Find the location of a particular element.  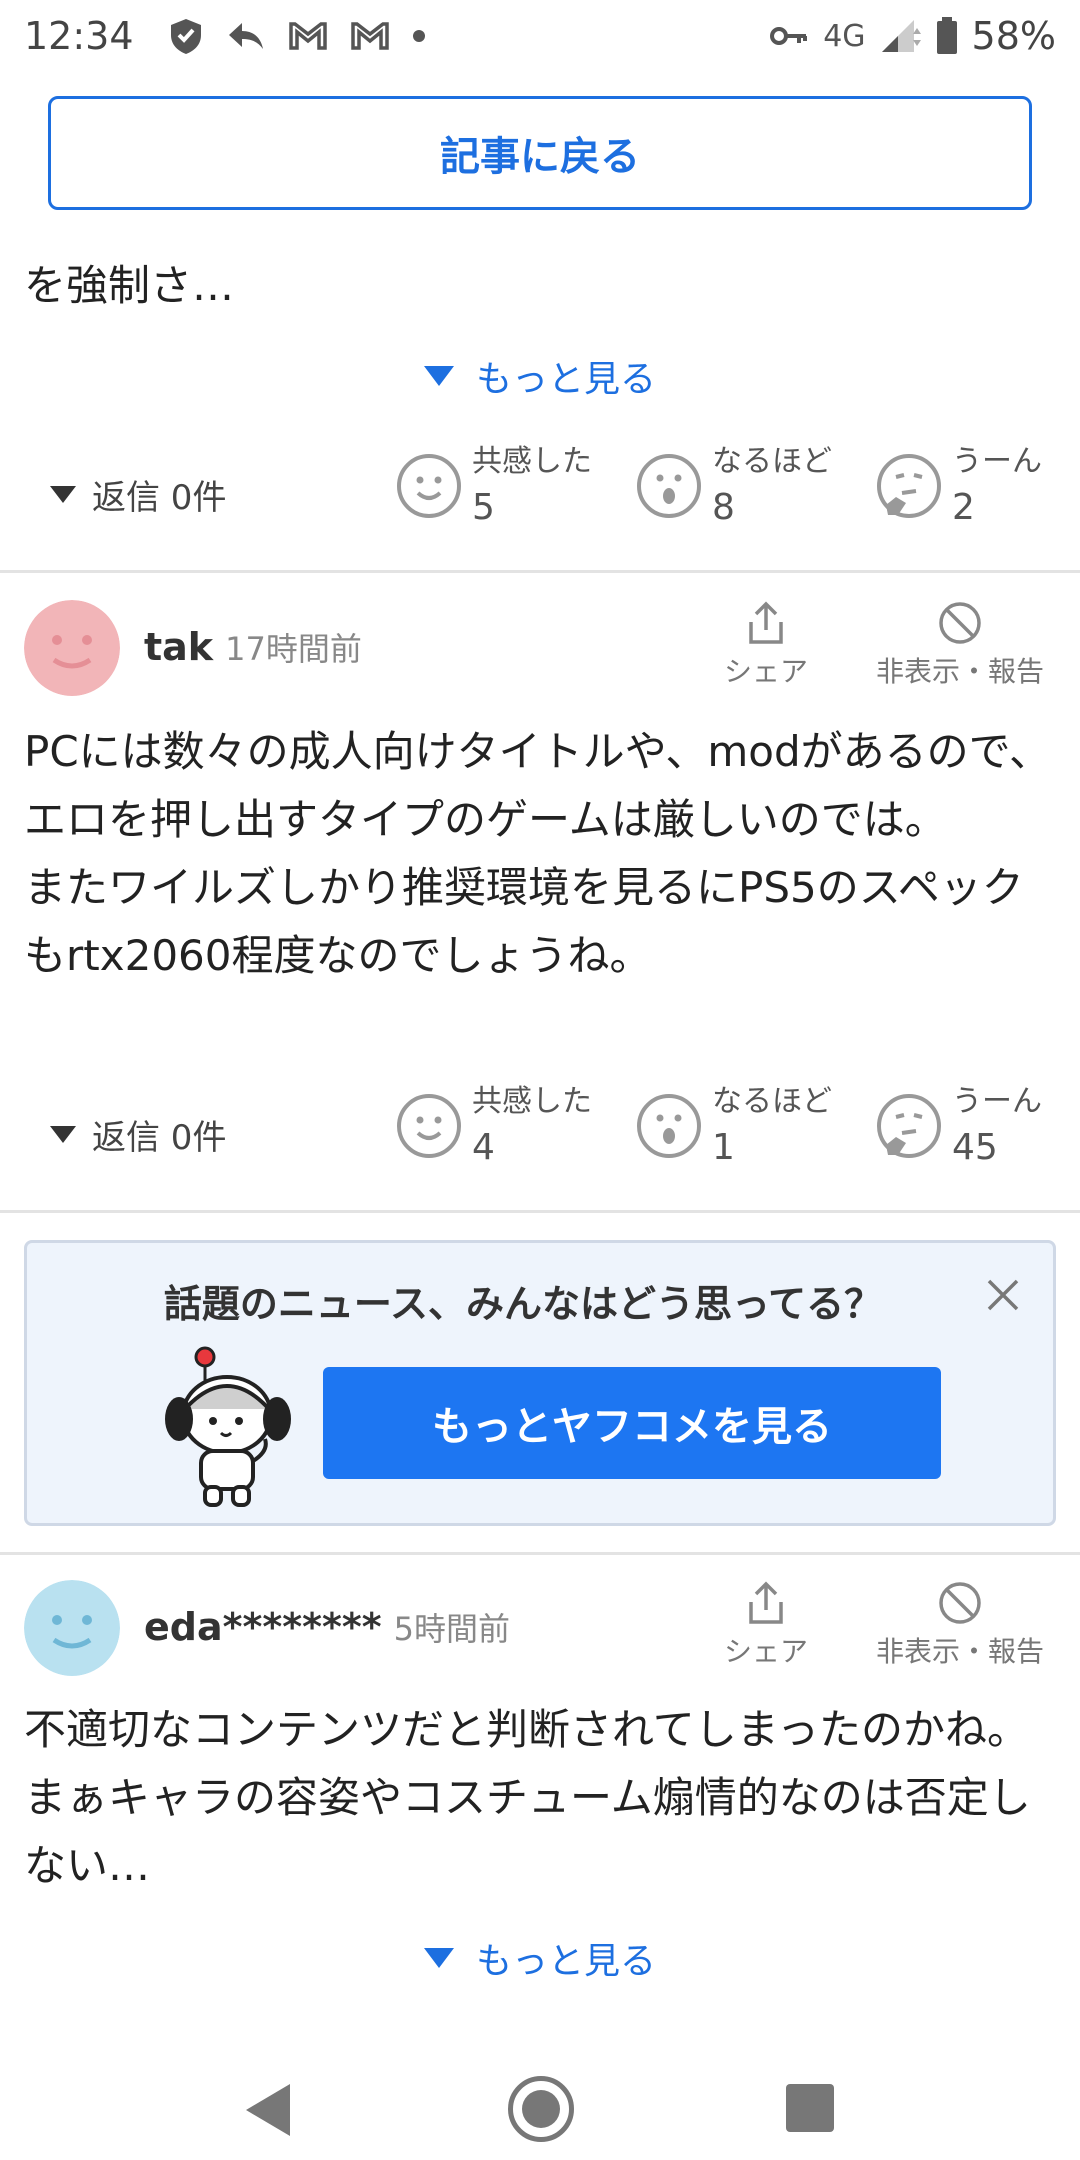

comment-time: 5時間前 is located at coordinates (451, 1629).